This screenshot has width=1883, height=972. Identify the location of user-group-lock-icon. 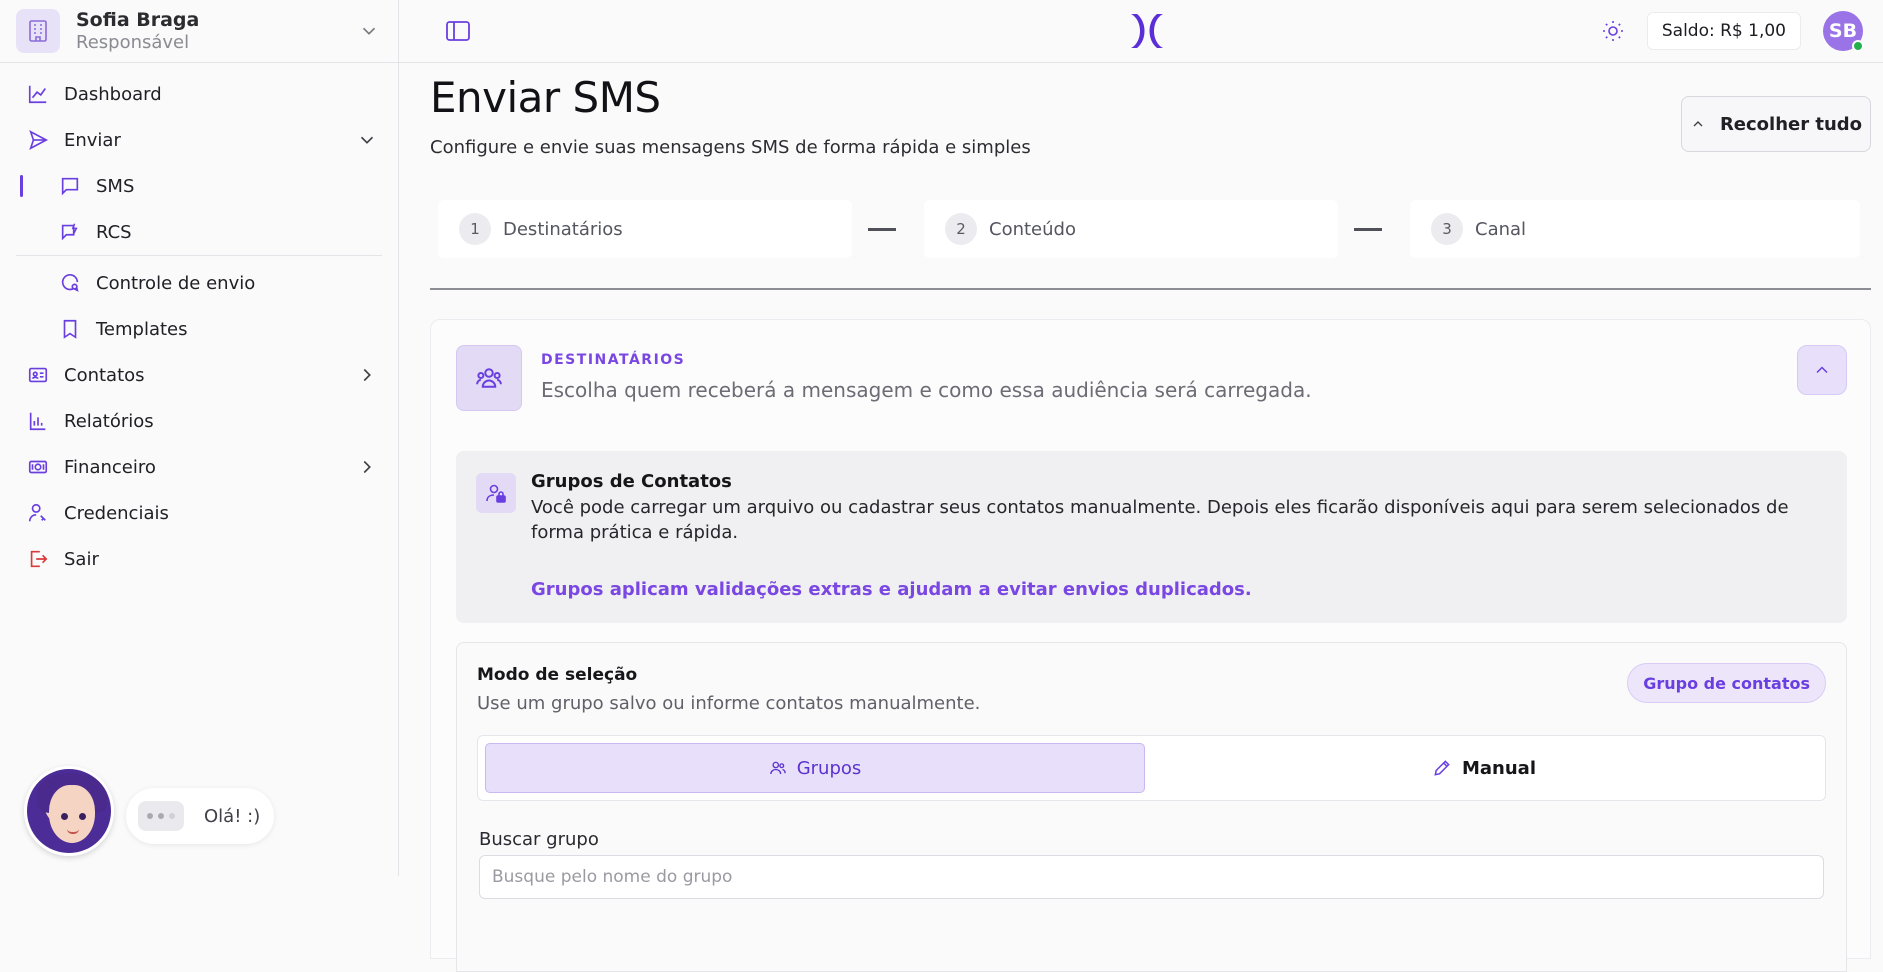
(496, 493).